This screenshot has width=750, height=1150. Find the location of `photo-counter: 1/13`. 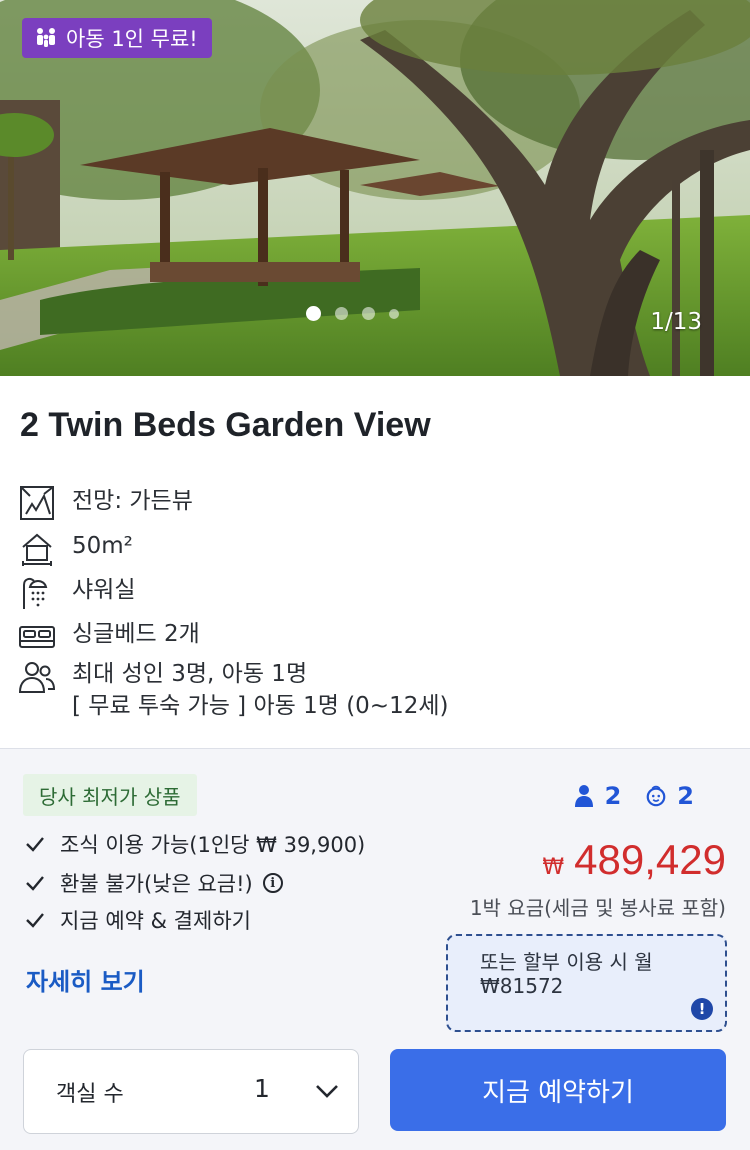

photo-counter: 1/13 is located at coordinates (676, 322).